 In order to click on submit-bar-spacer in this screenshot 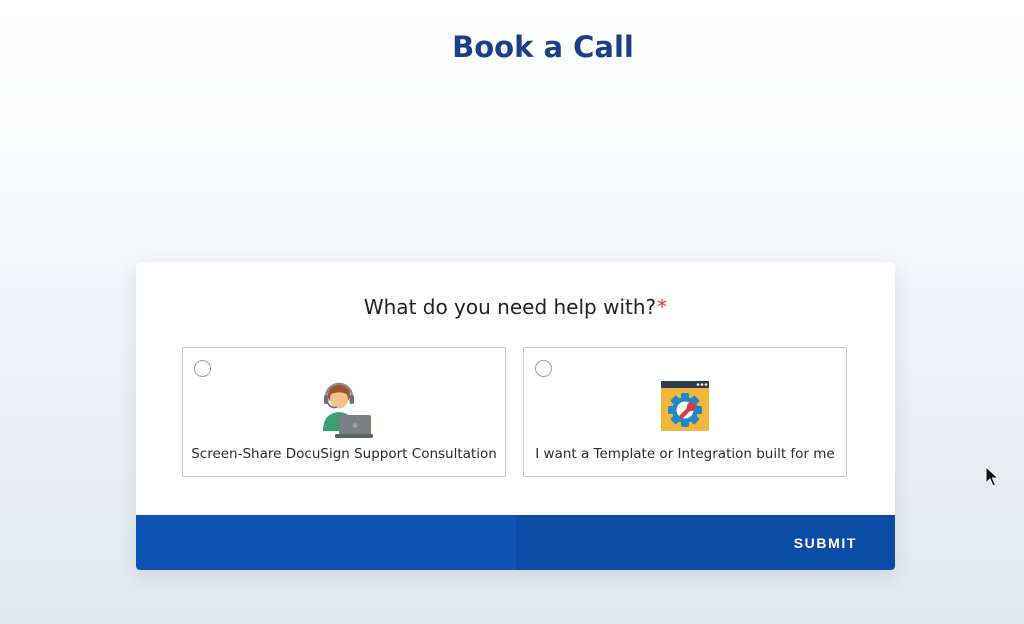, I will do `click(326, 542)`.